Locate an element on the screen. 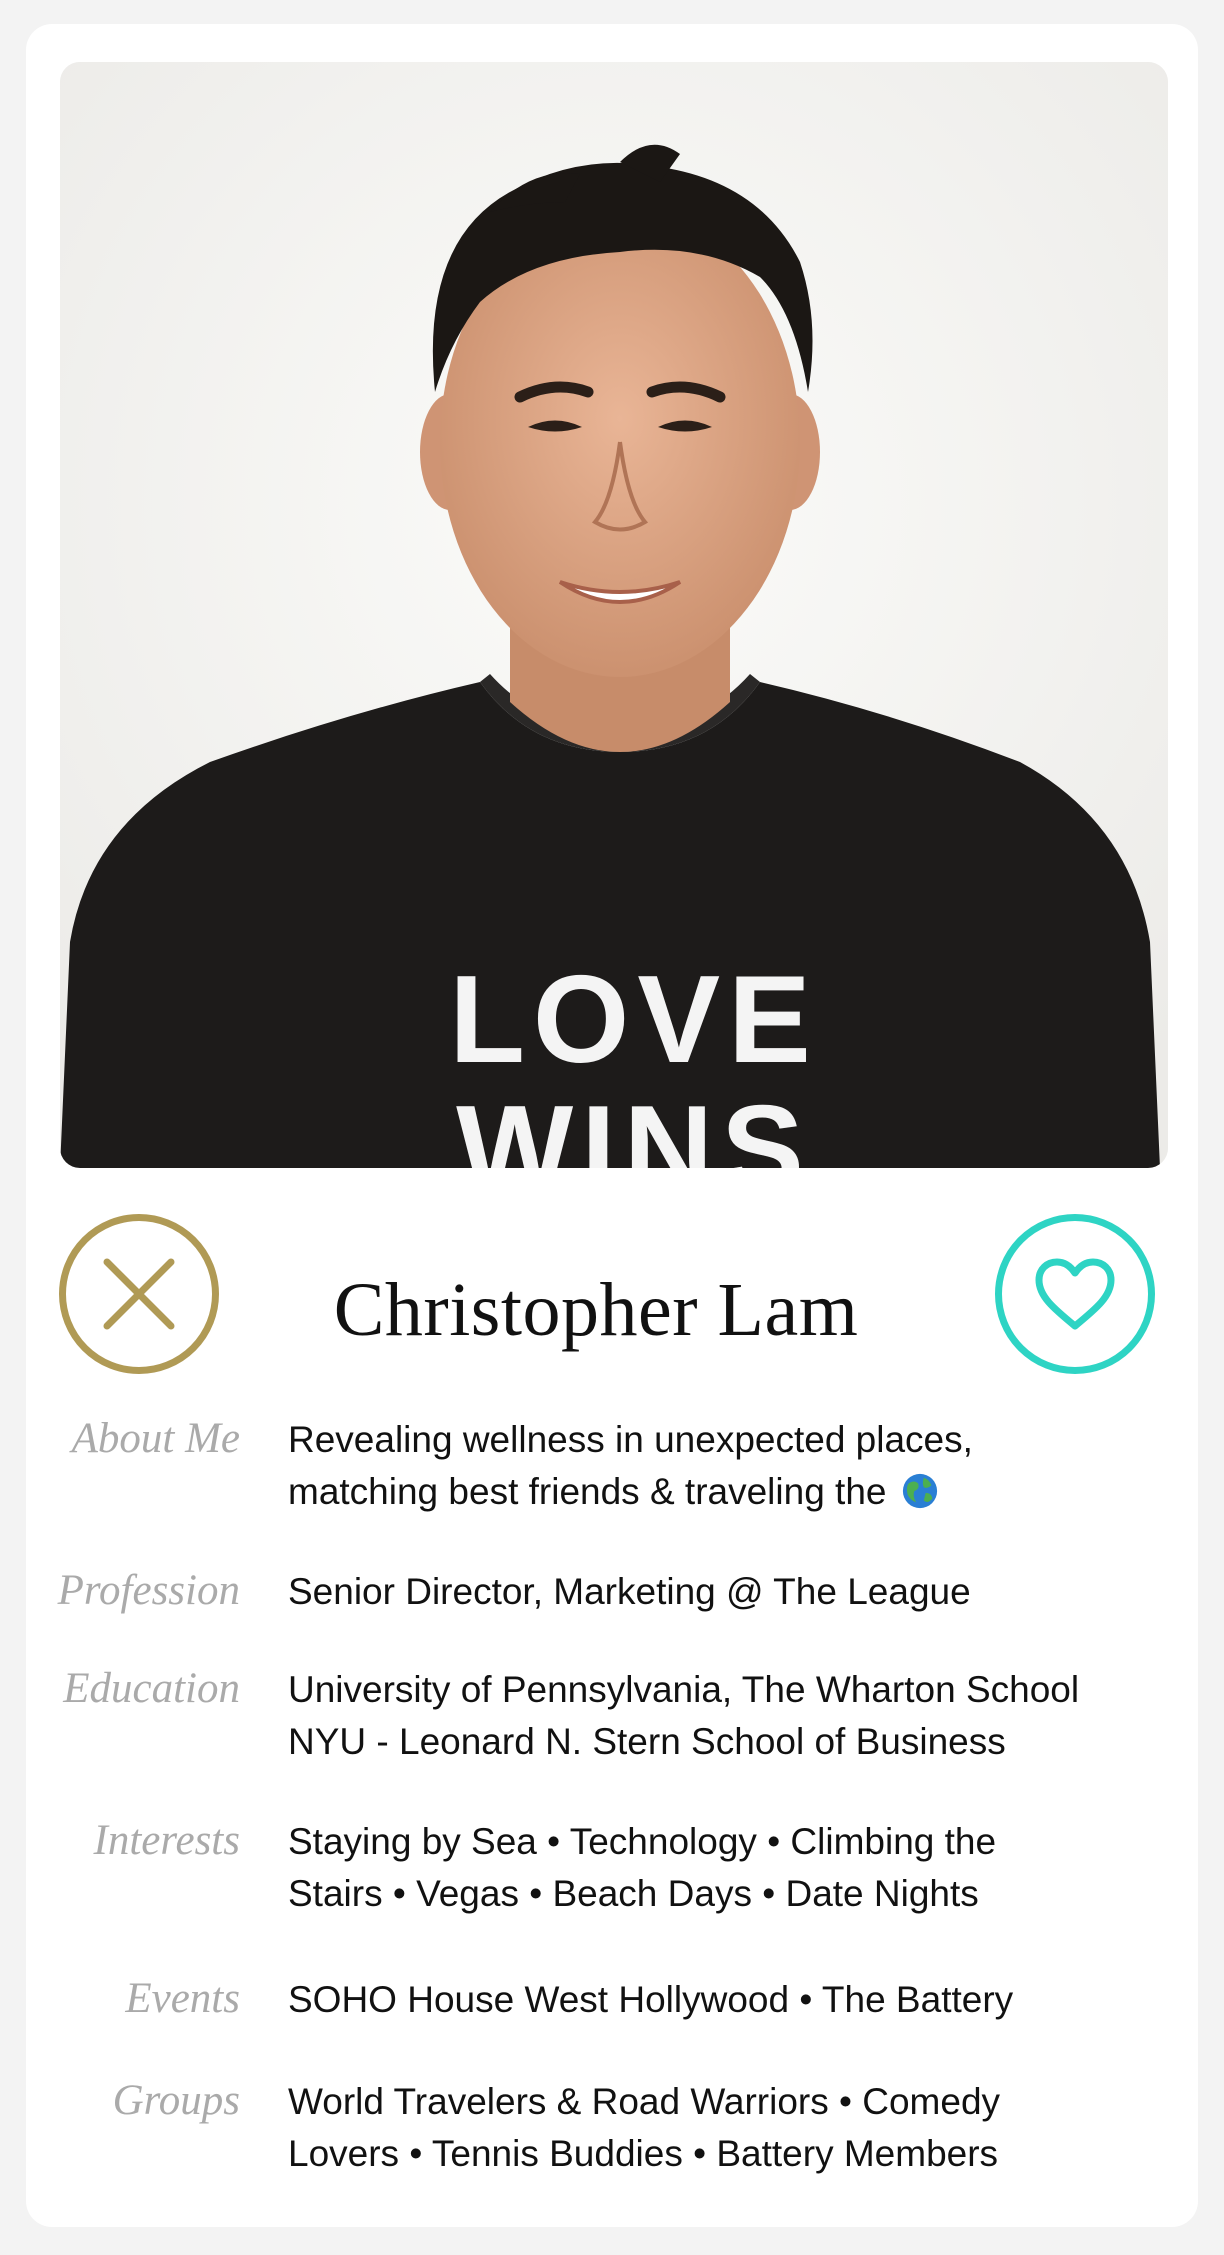 The width and height of the screenshot is (1224, 2255). interests-label: Interests is located at coordinates (167, 1840).